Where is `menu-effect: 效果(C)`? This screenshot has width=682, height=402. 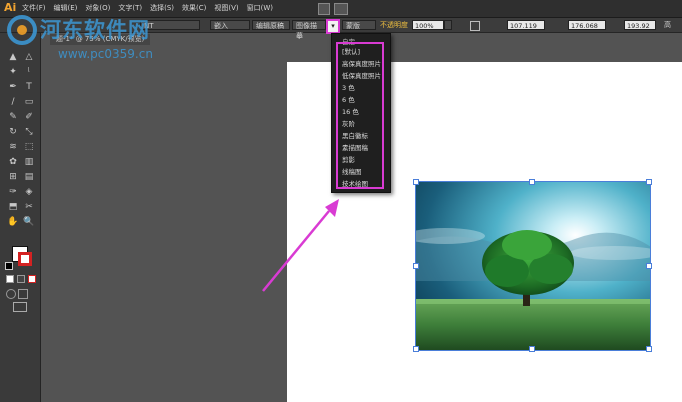 menu-effect: 效果(C) is located at coordinates (194, 8).